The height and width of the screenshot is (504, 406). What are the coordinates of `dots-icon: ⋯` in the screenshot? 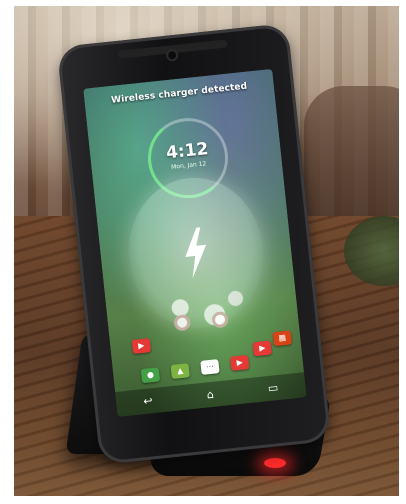 It's located at (210, 366).